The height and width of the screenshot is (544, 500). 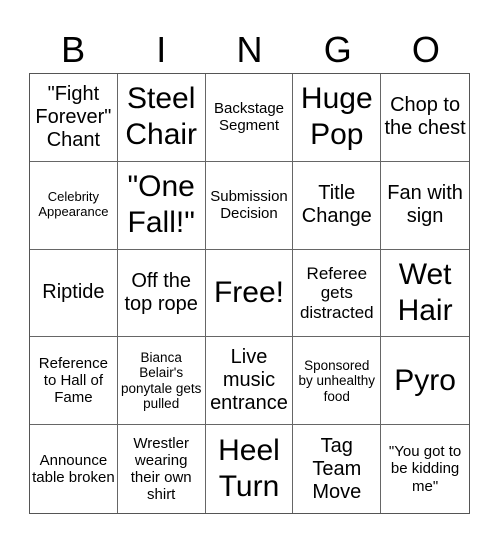 I want to click on header-letter-g: G, so click(x=337, y=49).